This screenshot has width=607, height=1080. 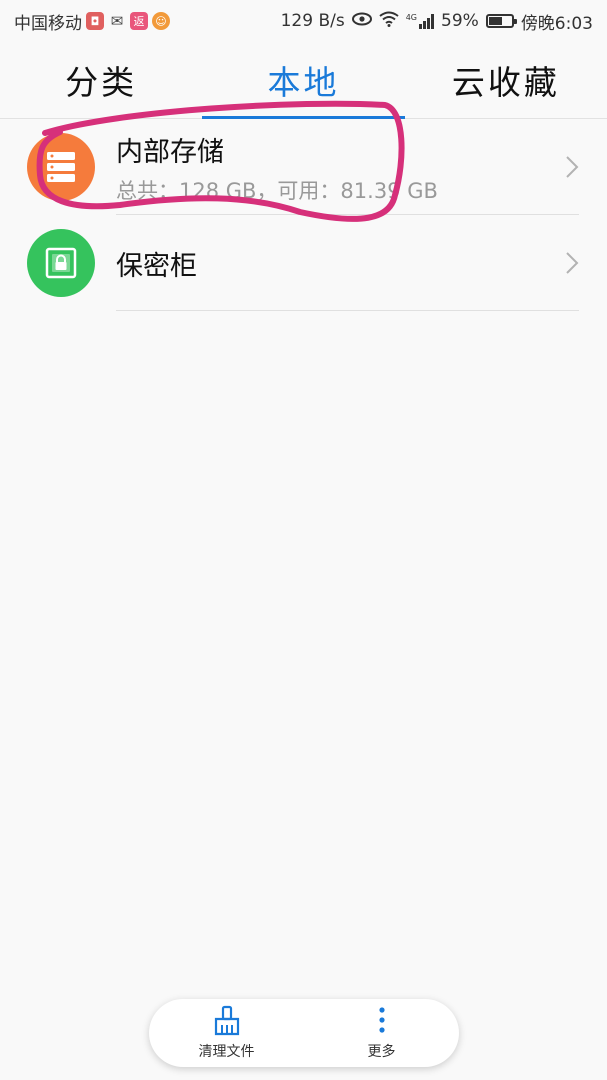 I want to click on list-item-title: 内部存储, so click(x=170, y=152).